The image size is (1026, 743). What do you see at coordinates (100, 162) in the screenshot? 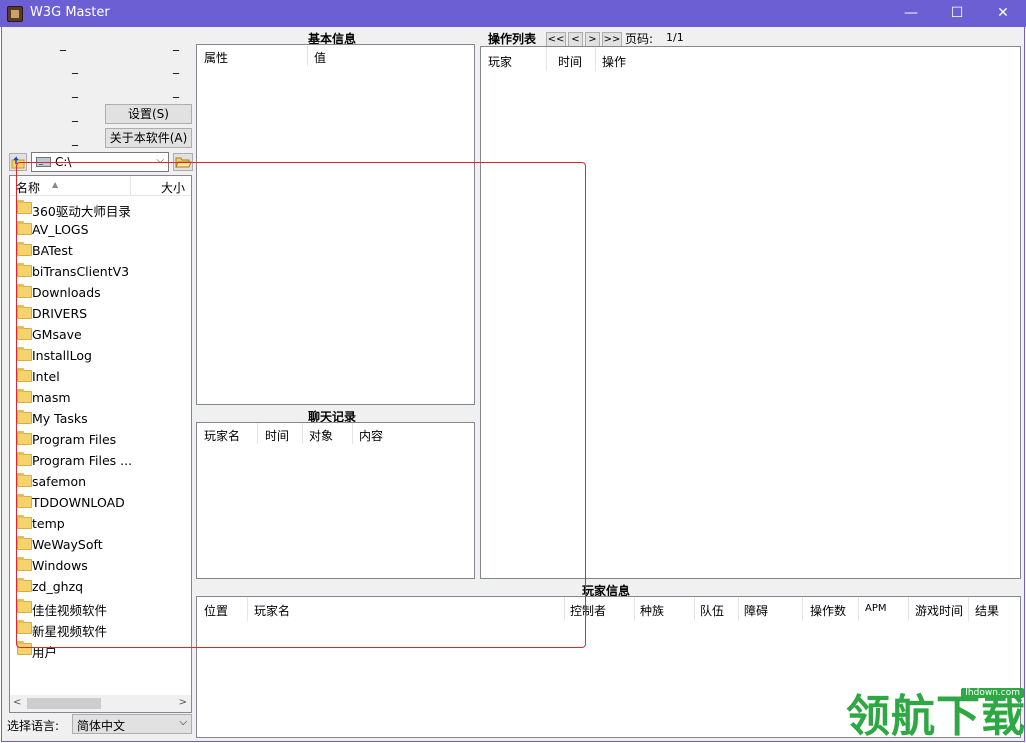
I see `drive-select: C:\ ⌵` at bounding box center [100, 162].